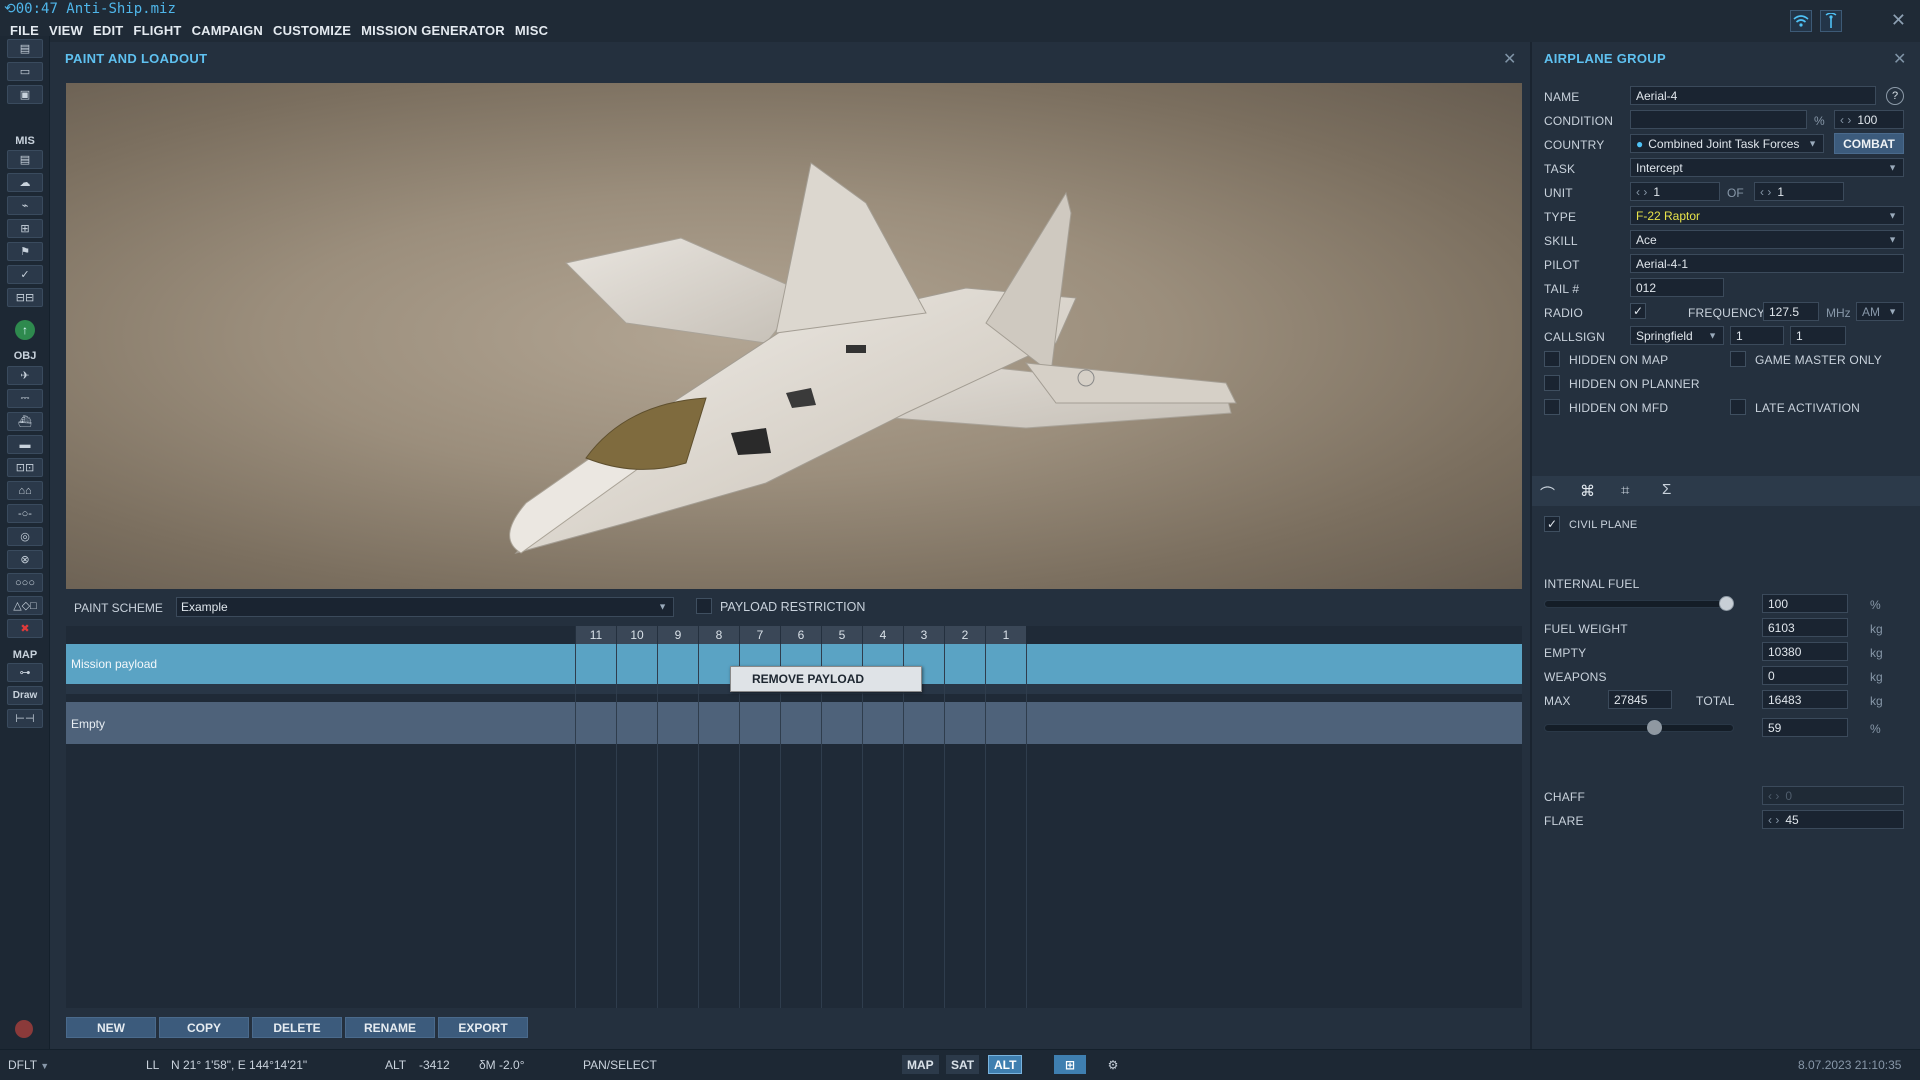 This screenshot has height=1080, width=1920. I want to click on app-close-icon: ✕, so click(1898, 20).